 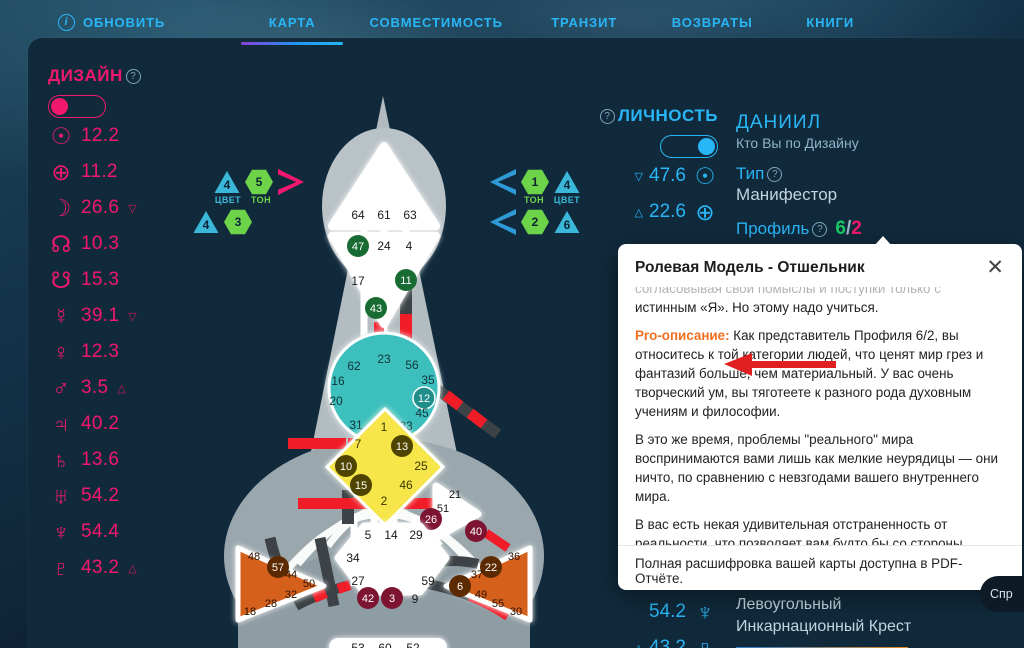 What do you see at coordinates (880, 174) in the screenshot?
I see `type-label-row: Тип ?` at bounding box center [880, 174].